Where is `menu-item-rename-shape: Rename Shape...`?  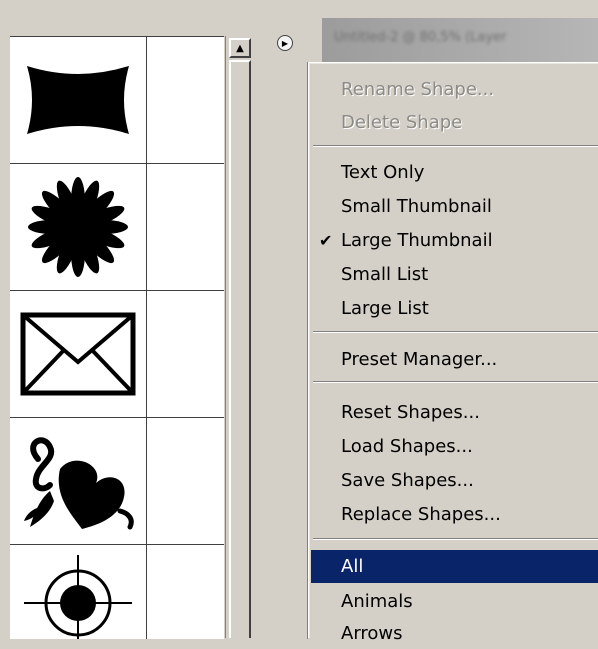
menu-item-rename-shape: Rename Shape... is located at coordinates (418, 89).